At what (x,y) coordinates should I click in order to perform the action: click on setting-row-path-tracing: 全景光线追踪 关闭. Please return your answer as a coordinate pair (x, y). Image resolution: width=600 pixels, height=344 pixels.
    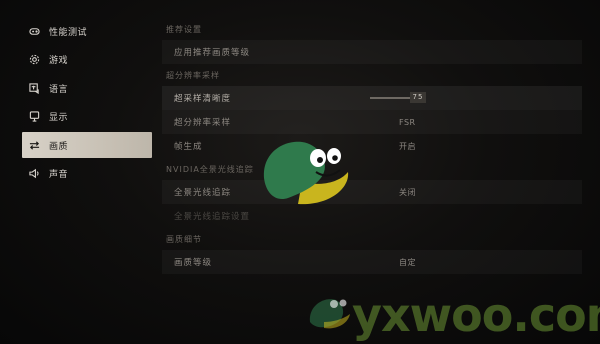
    Looking at the image, I should click on (372, 192).